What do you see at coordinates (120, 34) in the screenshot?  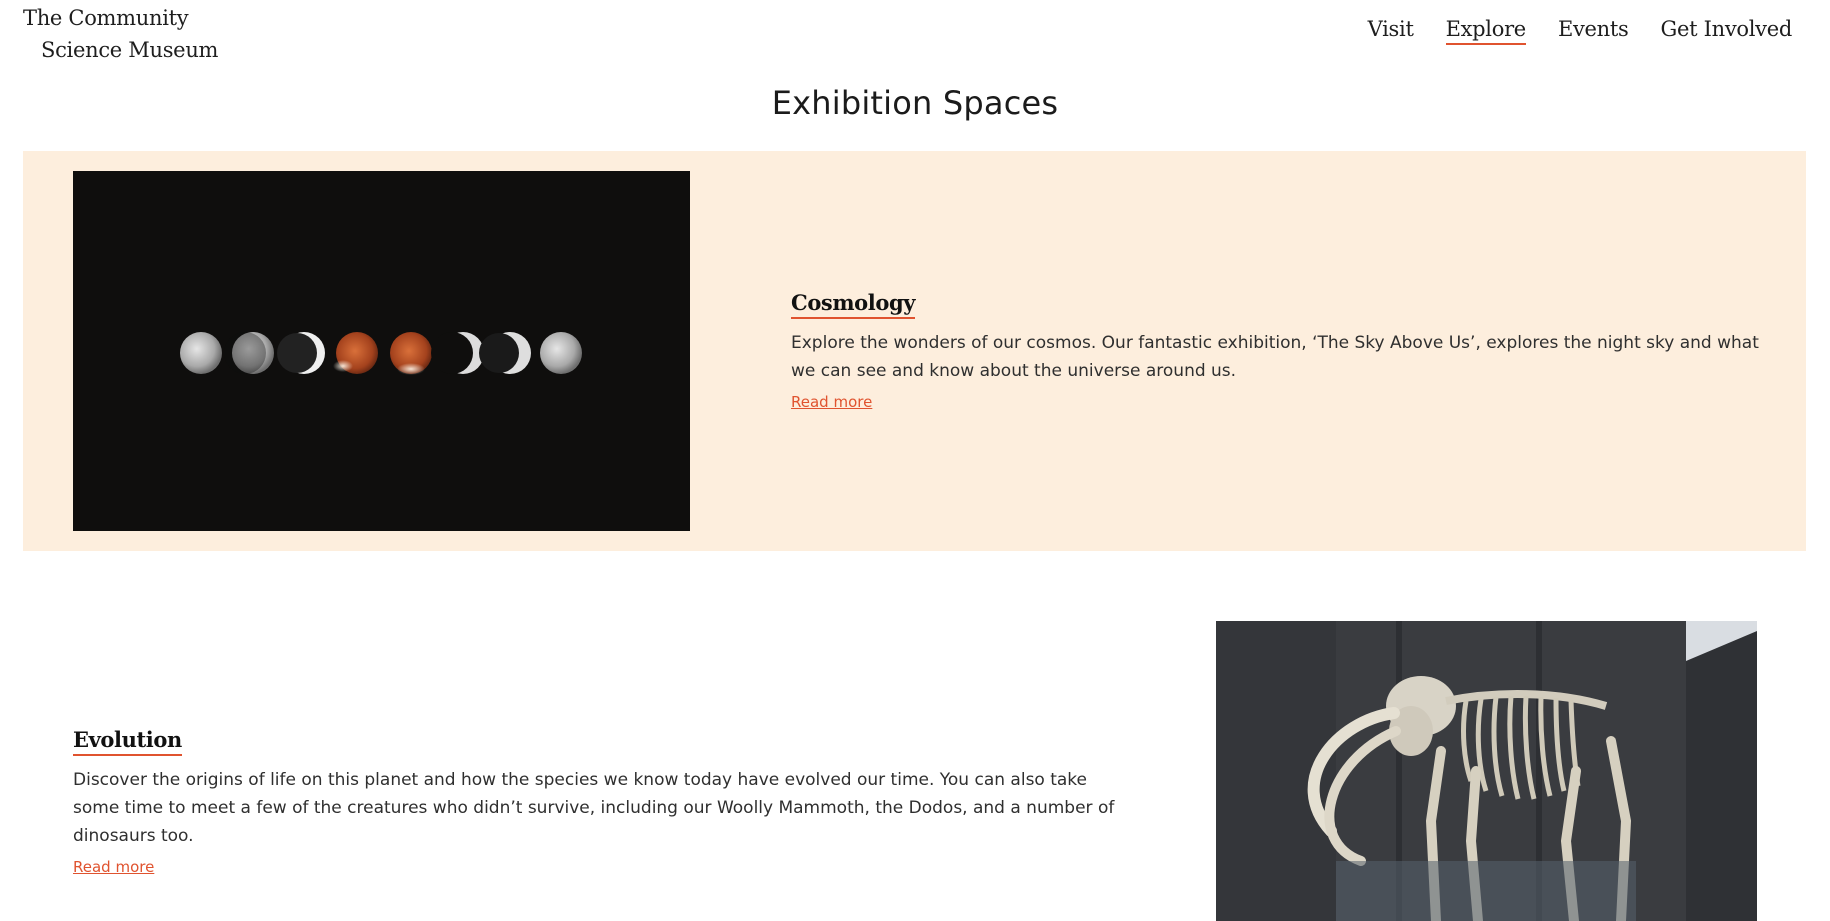 I see `site-logo: The Community Science Museum` at bounding box center [120, 34].